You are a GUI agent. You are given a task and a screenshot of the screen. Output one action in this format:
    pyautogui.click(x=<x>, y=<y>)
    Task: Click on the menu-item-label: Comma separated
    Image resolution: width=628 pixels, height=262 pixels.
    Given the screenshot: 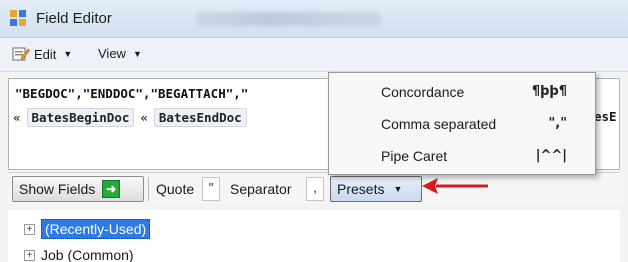 What is the action you would take?
    pyautogui.click(x=439, y=124)
    